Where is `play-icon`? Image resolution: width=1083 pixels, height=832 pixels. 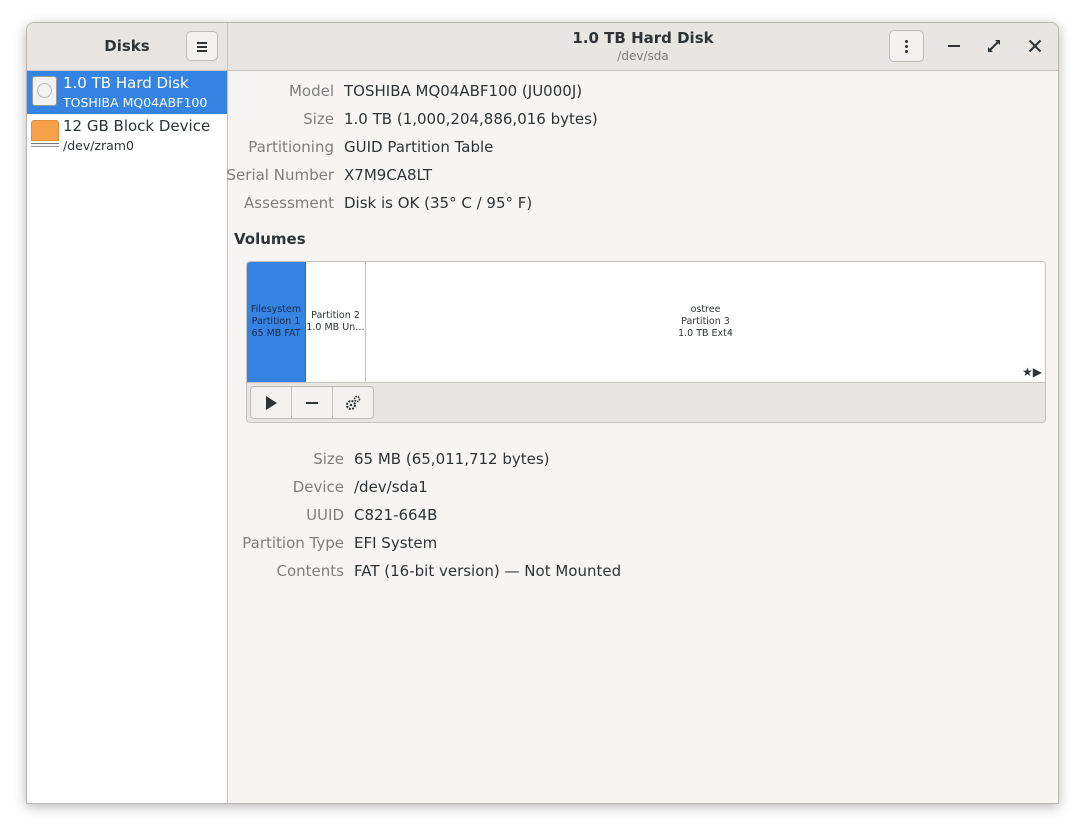 play-icon is located at coordinates (271, 402).